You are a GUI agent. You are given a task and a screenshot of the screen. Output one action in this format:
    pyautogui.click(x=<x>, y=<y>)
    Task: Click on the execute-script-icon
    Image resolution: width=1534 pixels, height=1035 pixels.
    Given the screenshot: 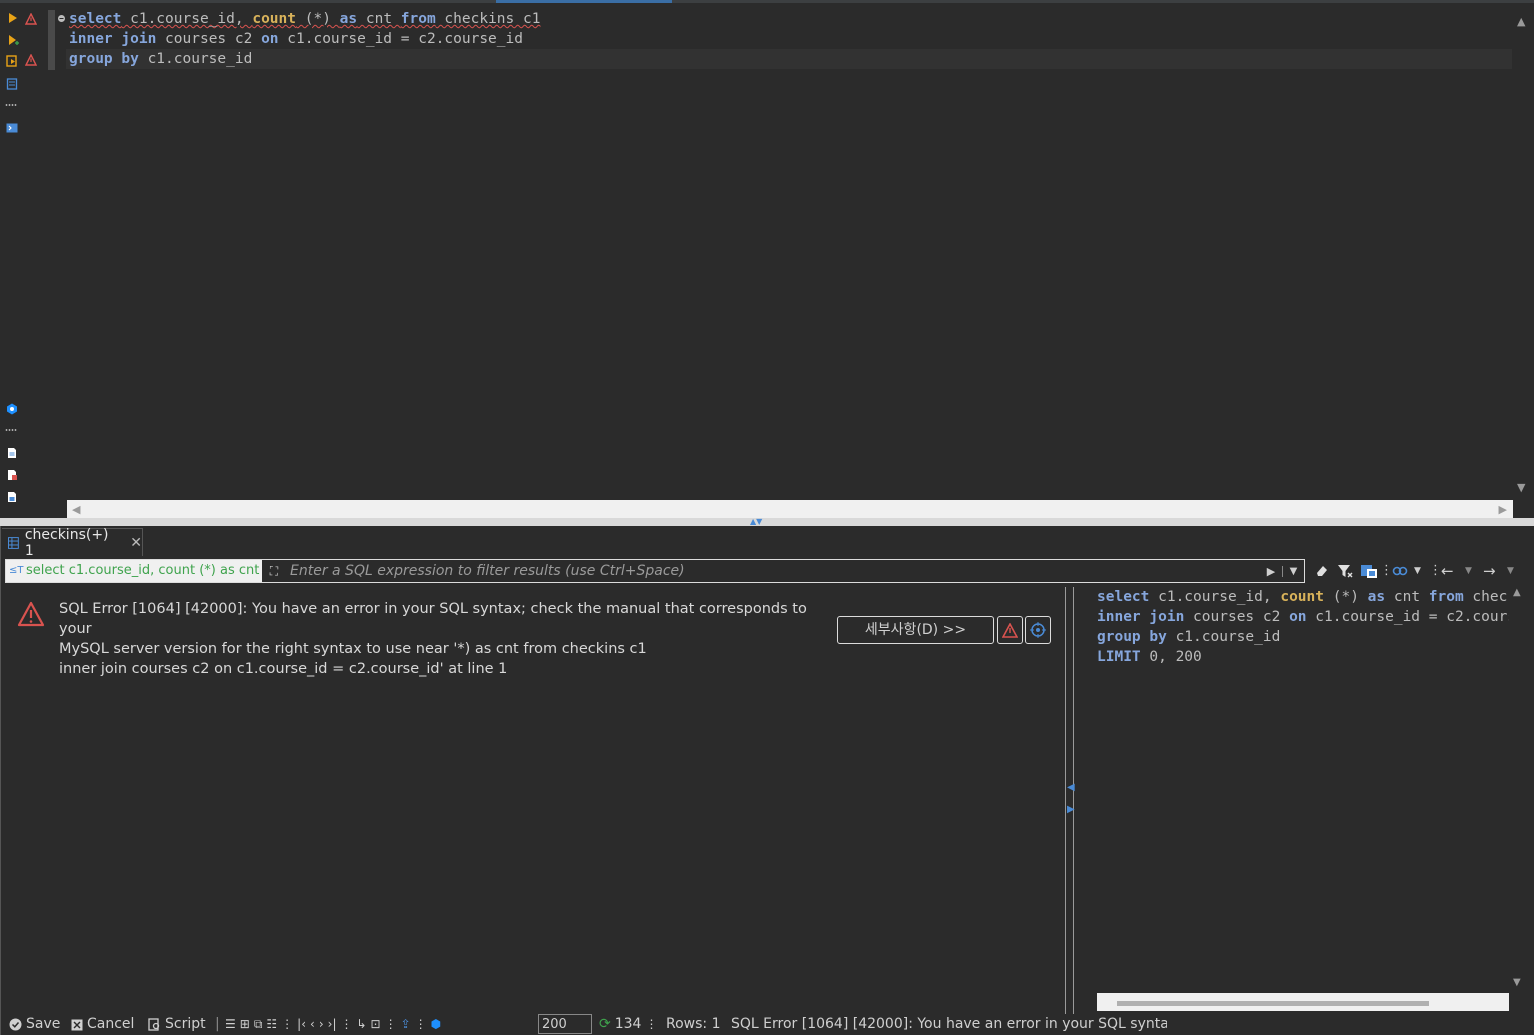 What is the action you would take?
    pyautogui.click(x=12, y=61)
    